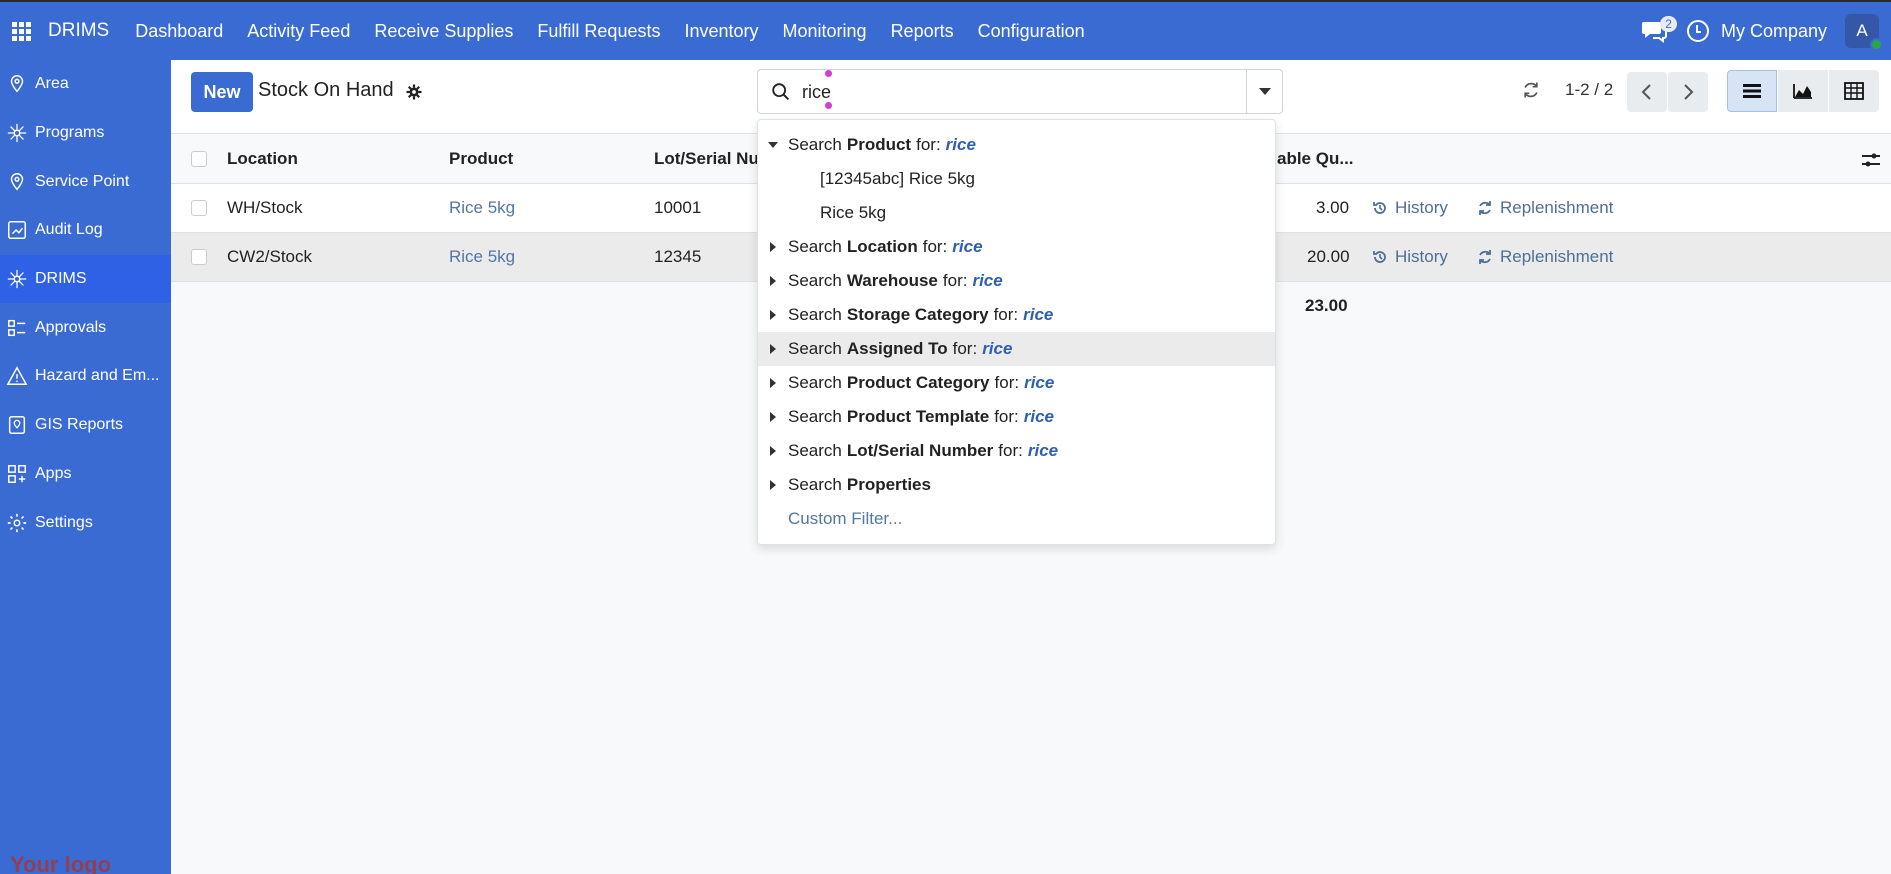 Image resolution: width=1891 pixels, height=874 pixels. Describe the element at coordinates (18, 31) in the screenshot. I see `apps-grid-icon` at that location.